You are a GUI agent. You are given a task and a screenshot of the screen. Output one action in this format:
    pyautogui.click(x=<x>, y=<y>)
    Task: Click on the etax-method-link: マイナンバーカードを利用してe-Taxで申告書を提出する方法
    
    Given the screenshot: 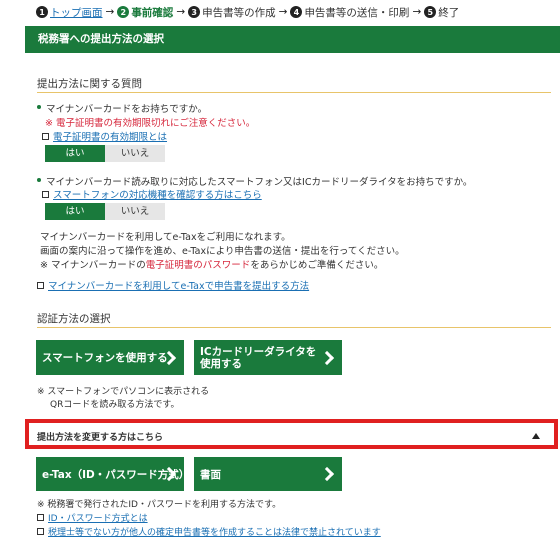 What is the action you would take?
    pyautogui.click(x=178, y=285)
    